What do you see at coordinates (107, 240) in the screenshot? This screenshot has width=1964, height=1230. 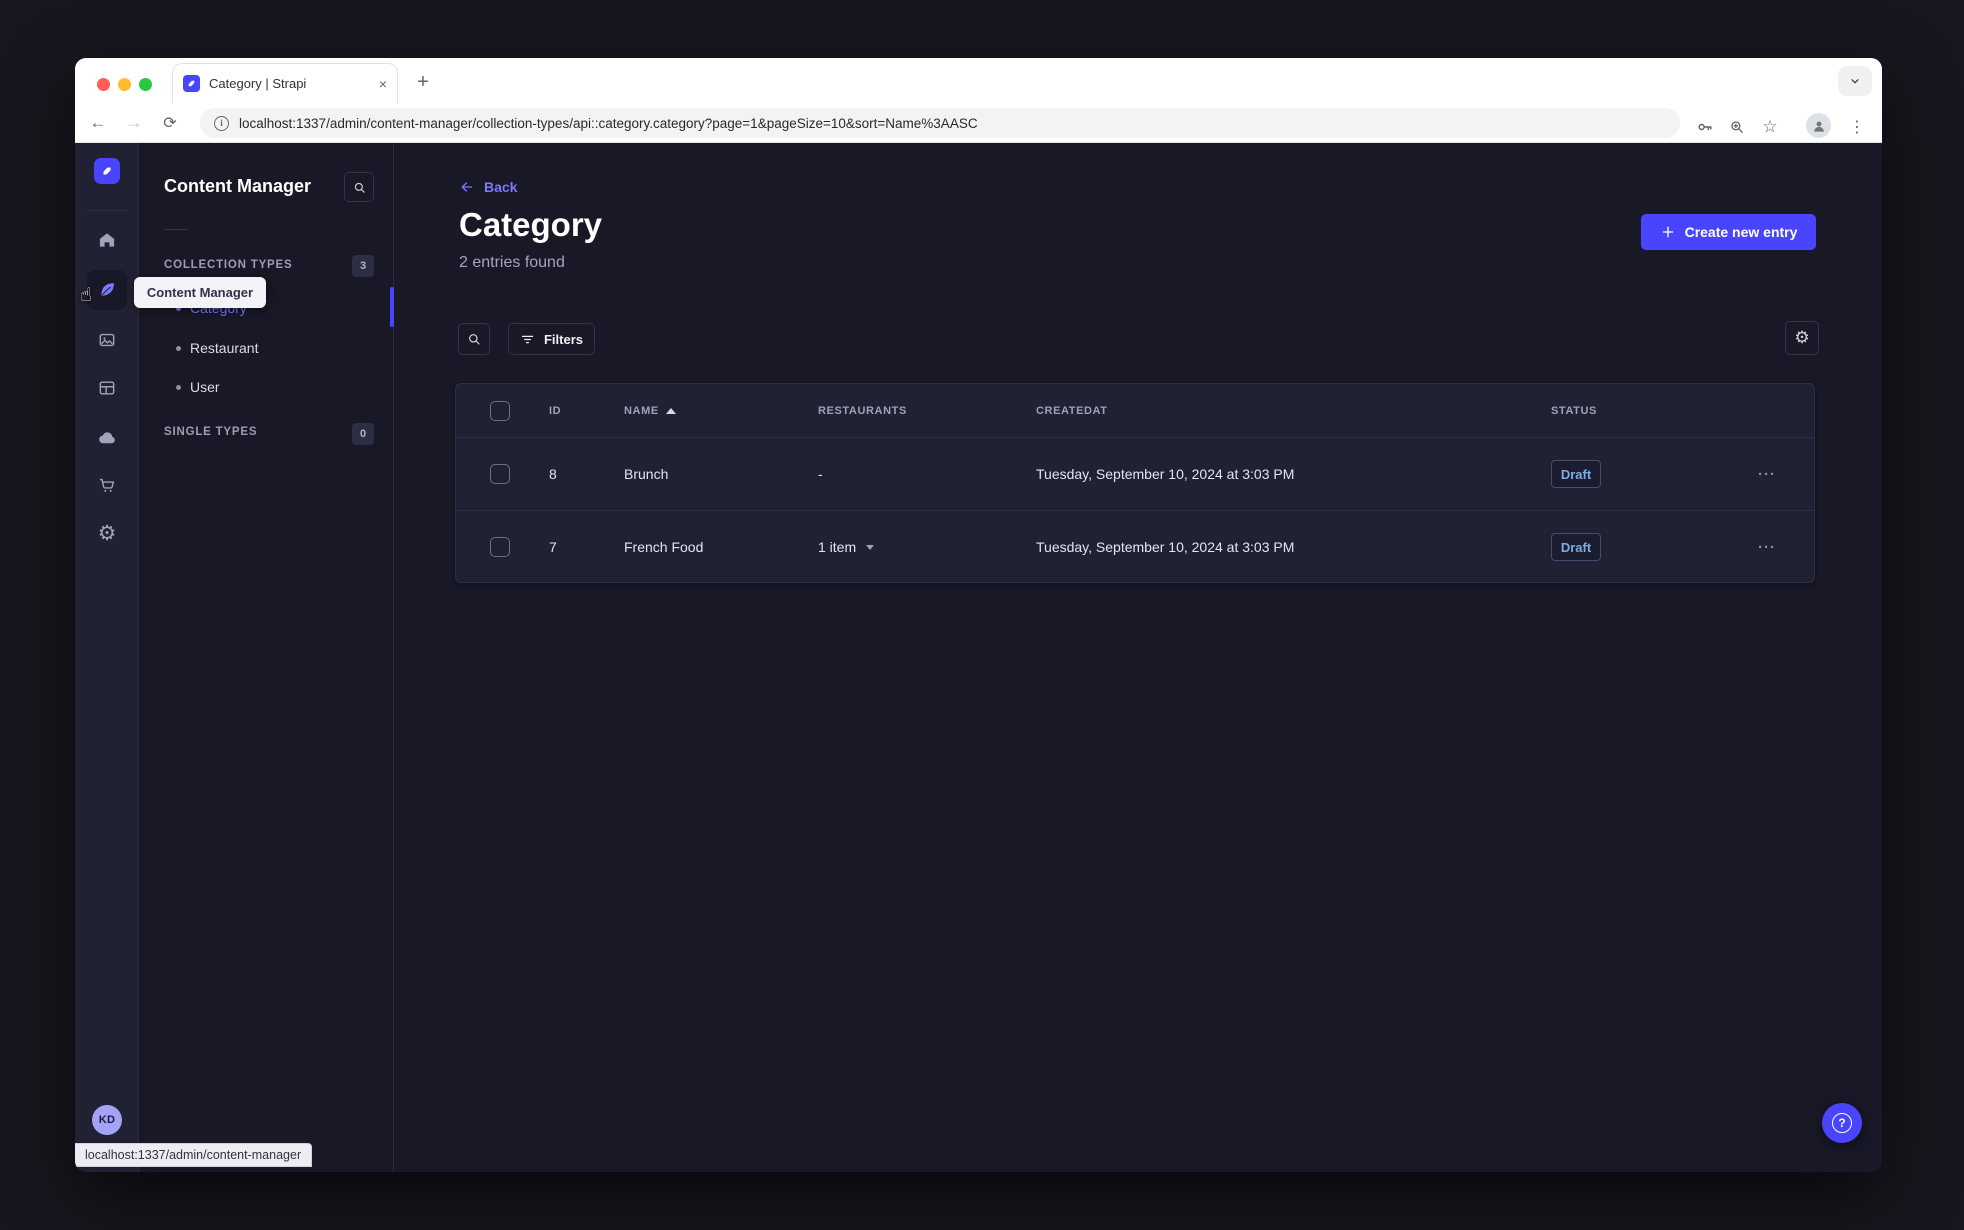 I see `home-icon` at bounding box center [107, 240].